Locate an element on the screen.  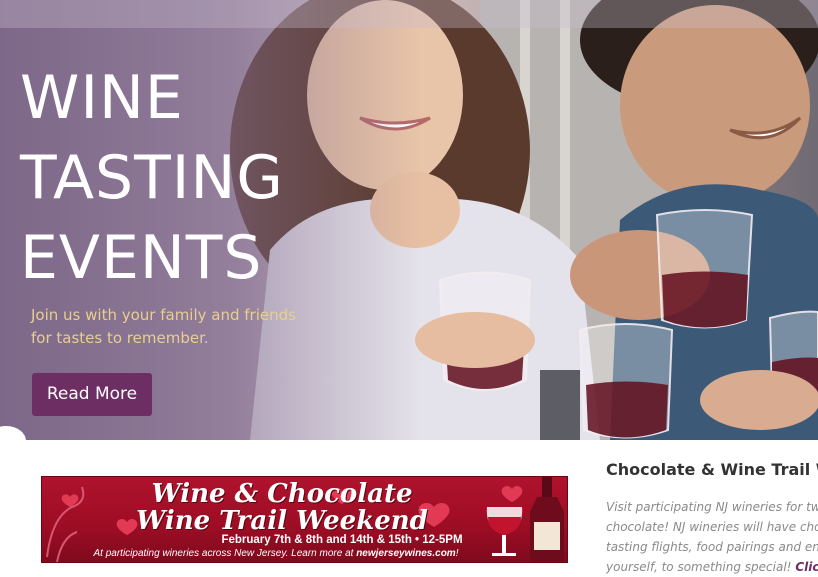
banner-footer-suffix: ! is located at coordinates (457, 553).